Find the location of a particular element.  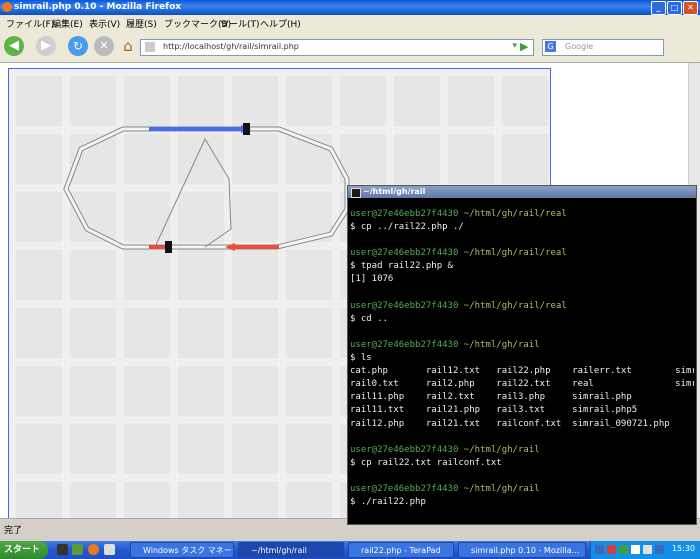

maximize-button: □ is located at coordinates (674, 8).